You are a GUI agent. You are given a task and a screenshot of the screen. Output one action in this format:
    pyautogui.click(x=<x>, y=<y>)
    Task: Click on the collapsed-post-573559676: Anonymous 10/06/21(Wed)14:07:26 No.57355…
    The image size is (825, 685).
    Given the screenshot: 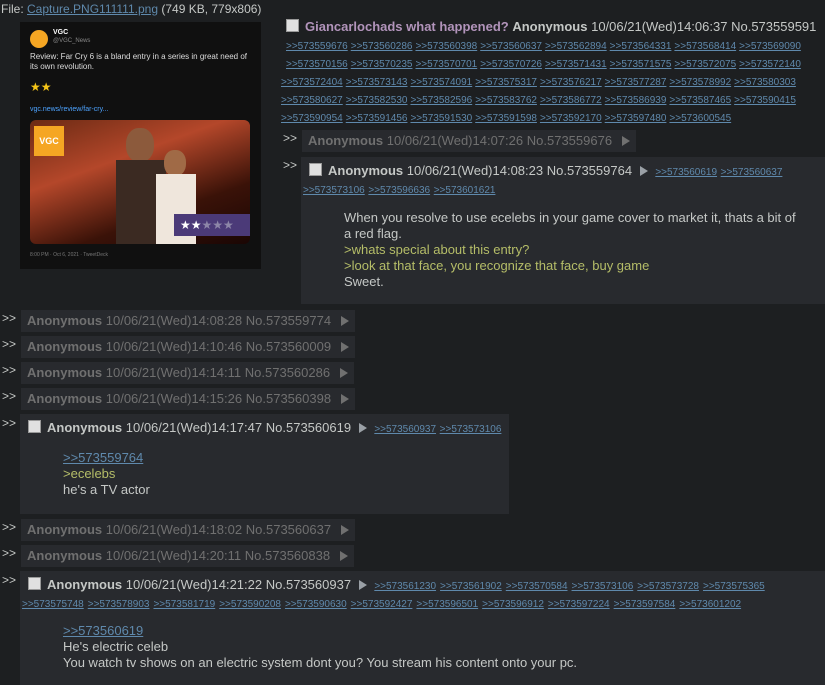 What is the action you would take?
    pyautogui.click(x=469, y=141)
    